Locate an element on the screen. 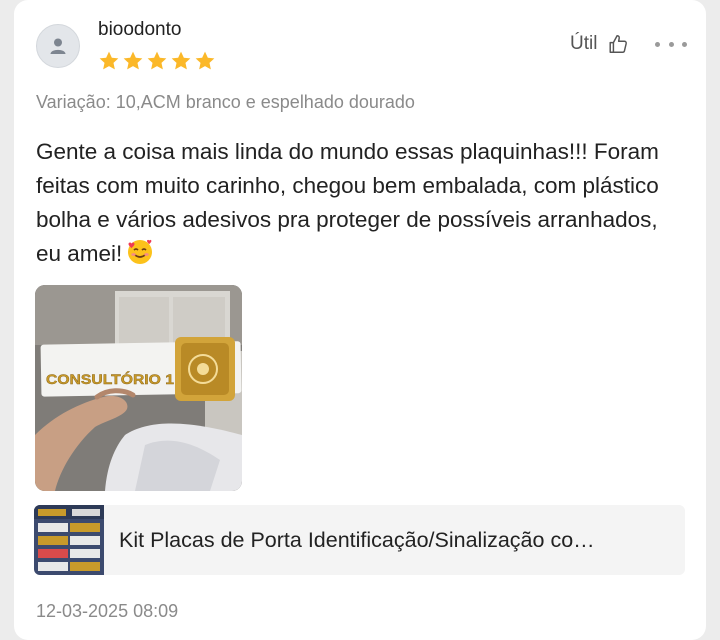  review-timestamp: 12-03-2025 08:09 is located at coordinates (107, 611).